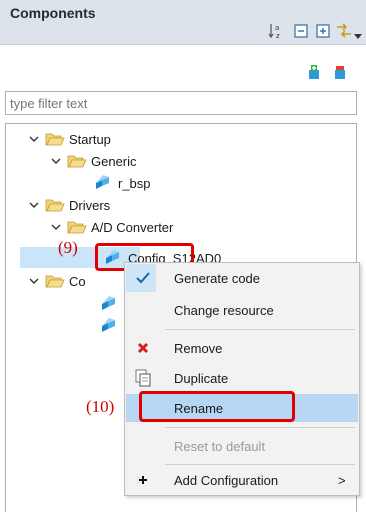  I want to click on menu-label: Remove, so click(198, 348).